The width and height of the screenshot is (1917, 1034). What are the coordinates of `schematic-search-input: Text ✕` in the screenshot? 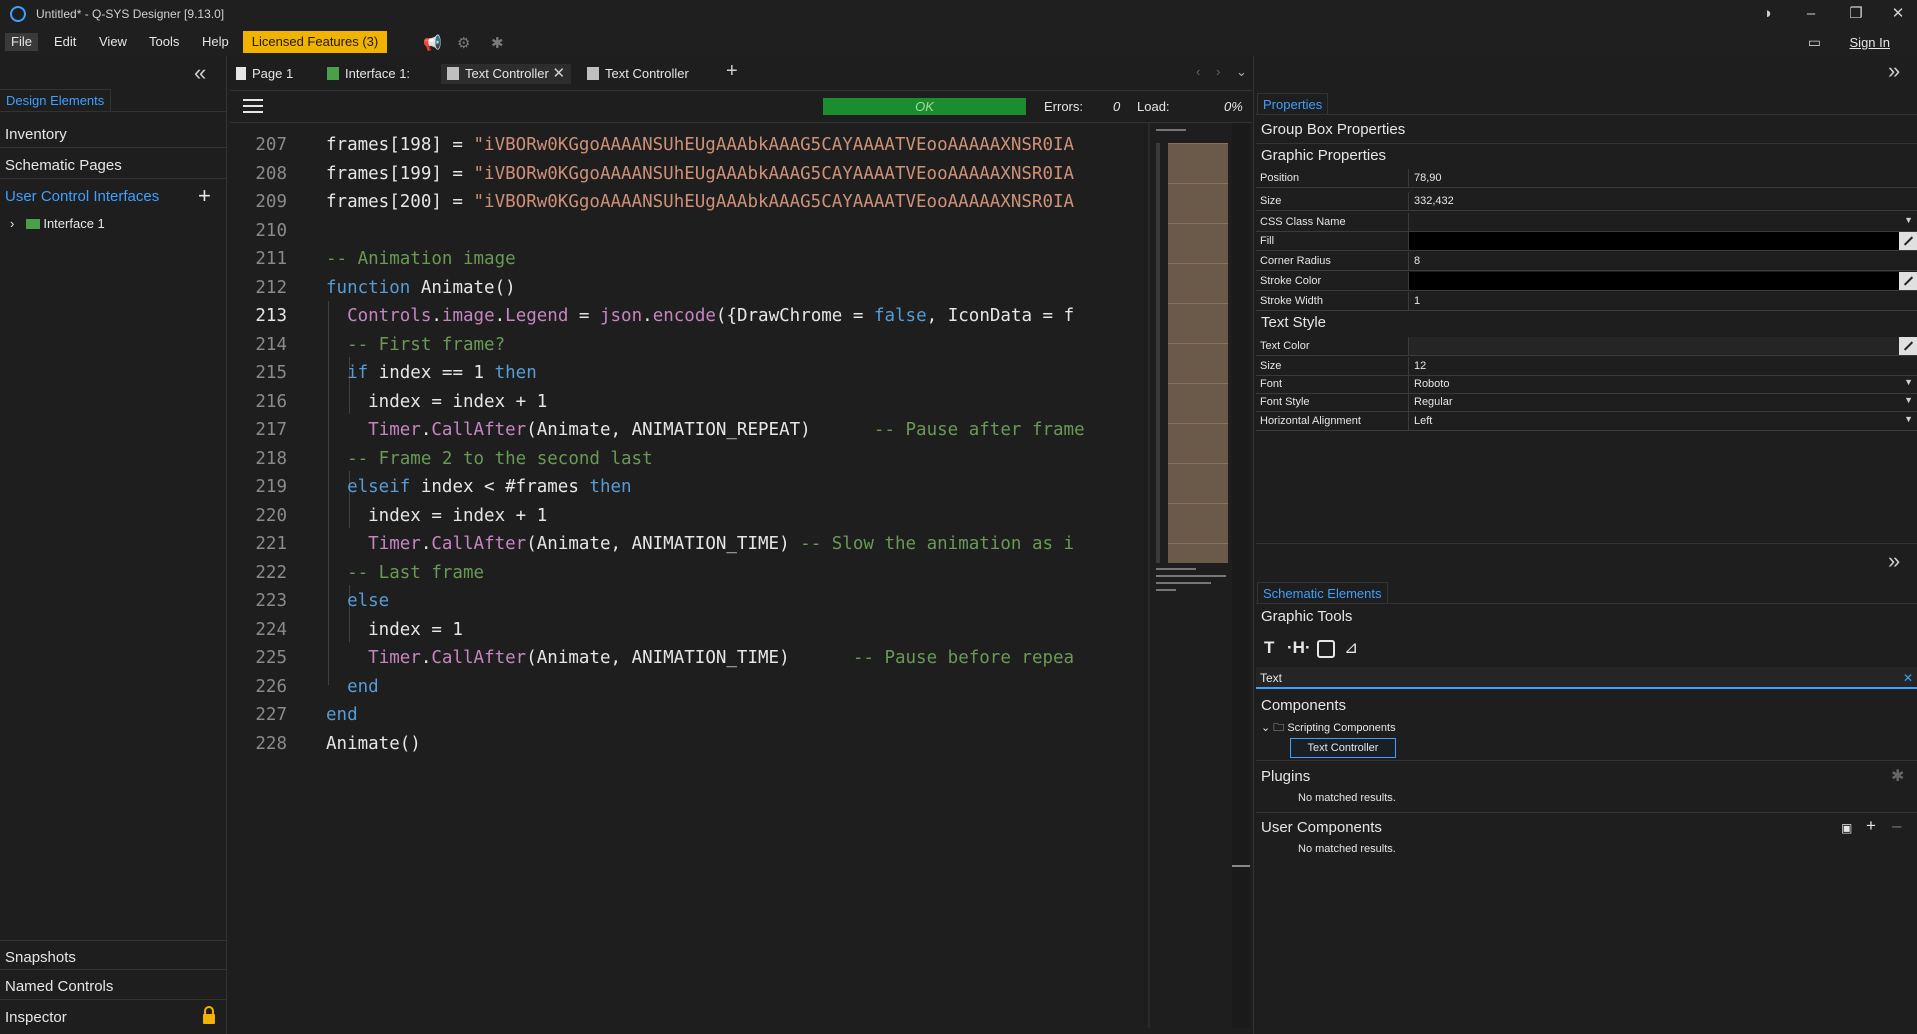 It's located at (1586, 678).